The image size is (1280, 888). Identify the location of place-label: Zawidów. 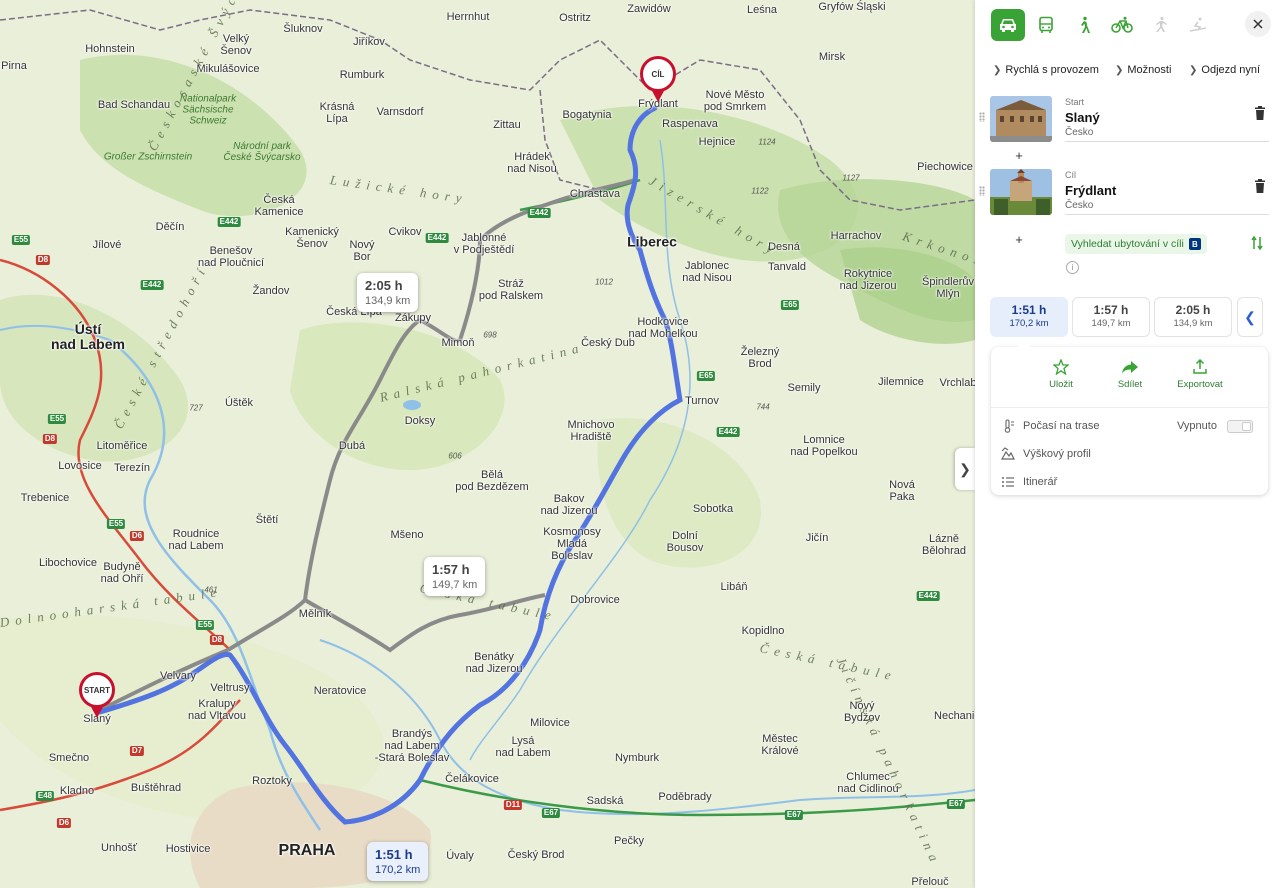
(649, 9).